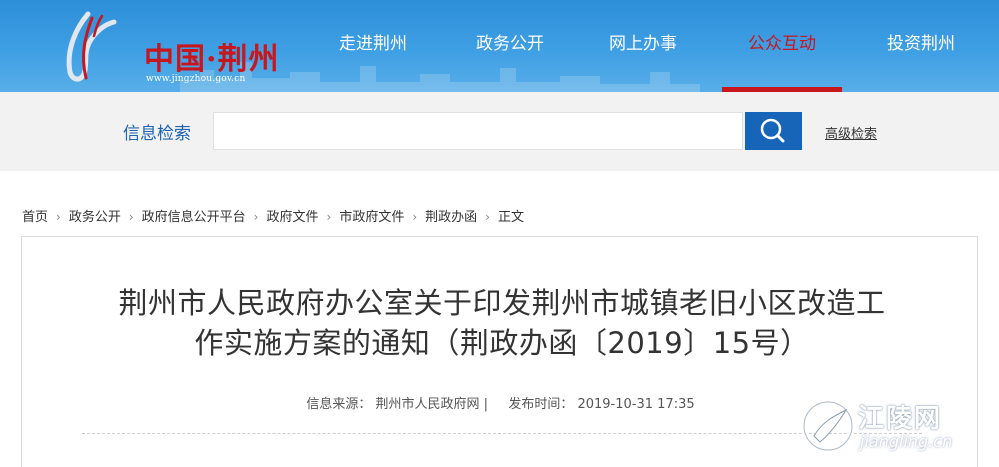 The width and height of the screenshot is (999, 467). What do you see at coordinates (91, 46) in the screenshot?
I see `logo-brush-icon` at bounding box center [91, 46].